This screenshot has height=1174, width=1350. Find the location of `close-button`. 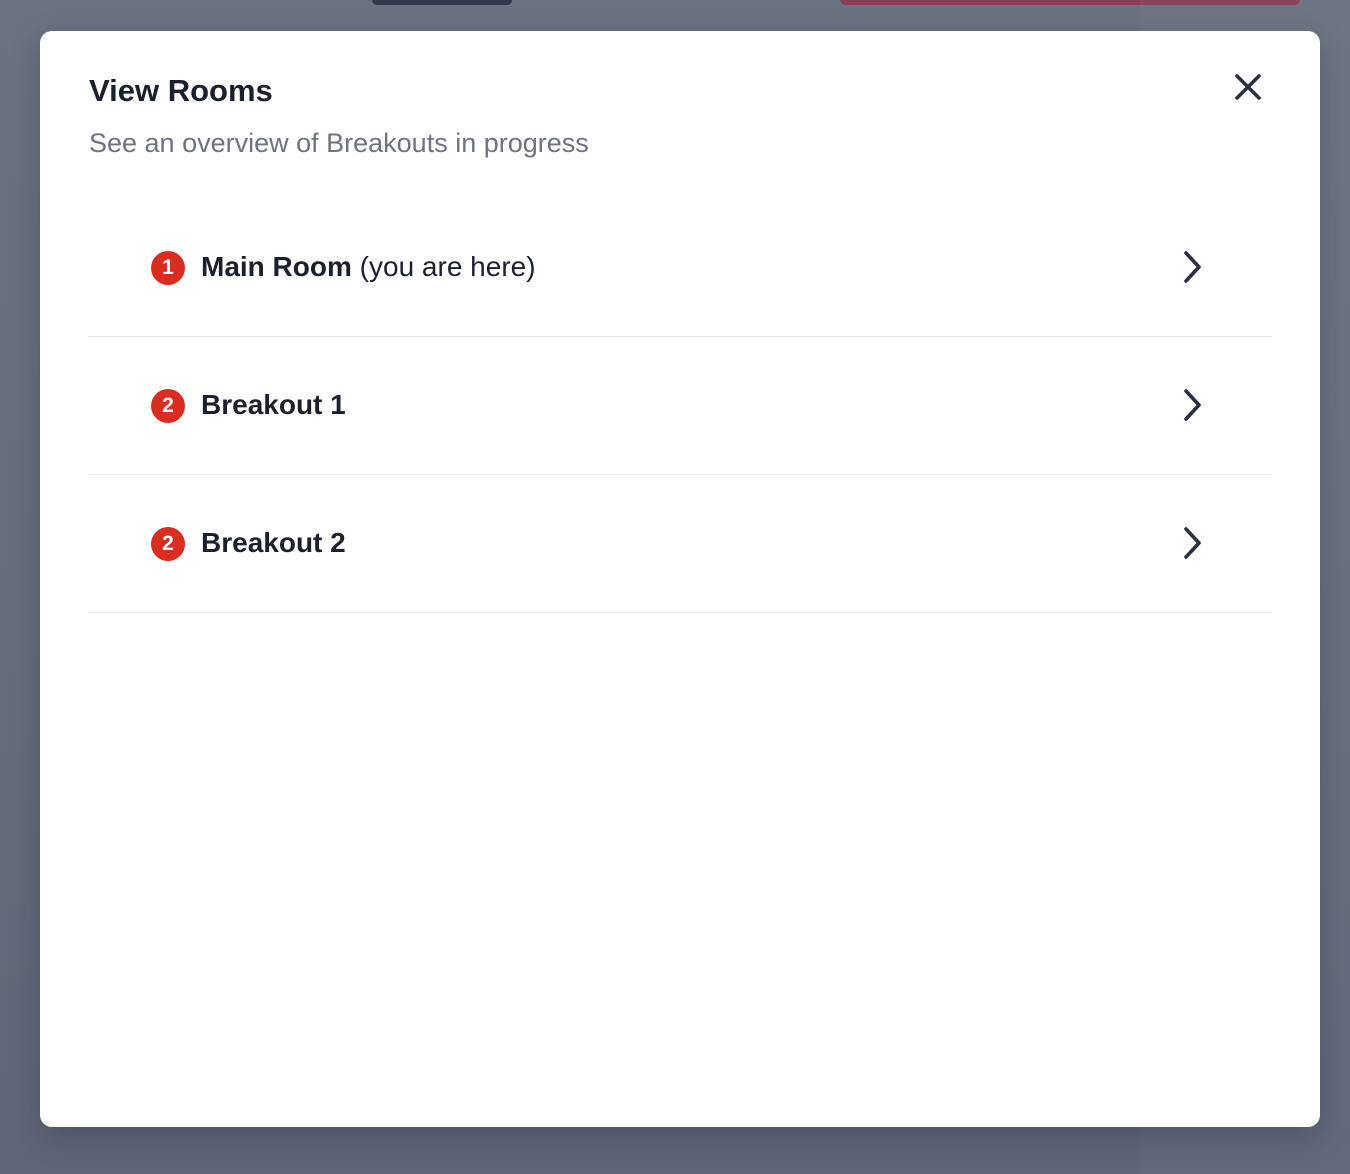

close-button is located at coordinates (1248, 87).